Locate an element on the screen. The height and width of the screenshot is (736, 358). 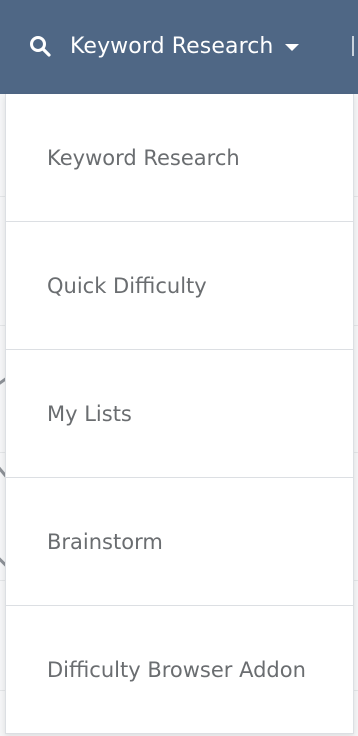
chevron-down-icon is located at coordinates (292, 47).